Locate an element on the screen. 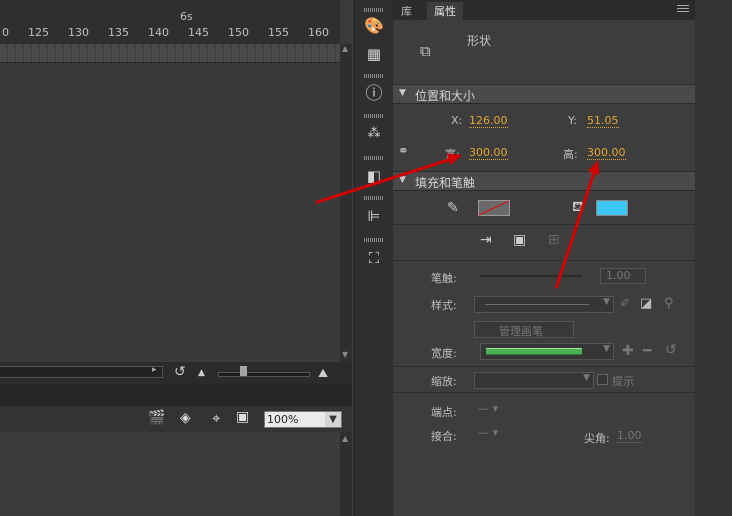  stroke-label: 笔触: is located at coordinates (444, 278).